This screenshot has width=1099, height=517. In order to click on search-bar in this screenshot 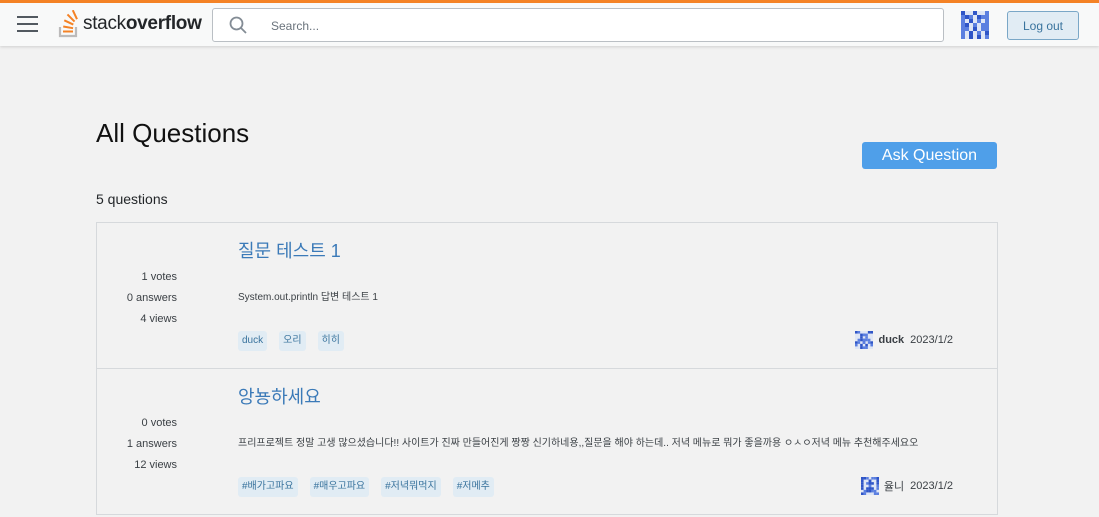, I will do `click(578, 25)`.